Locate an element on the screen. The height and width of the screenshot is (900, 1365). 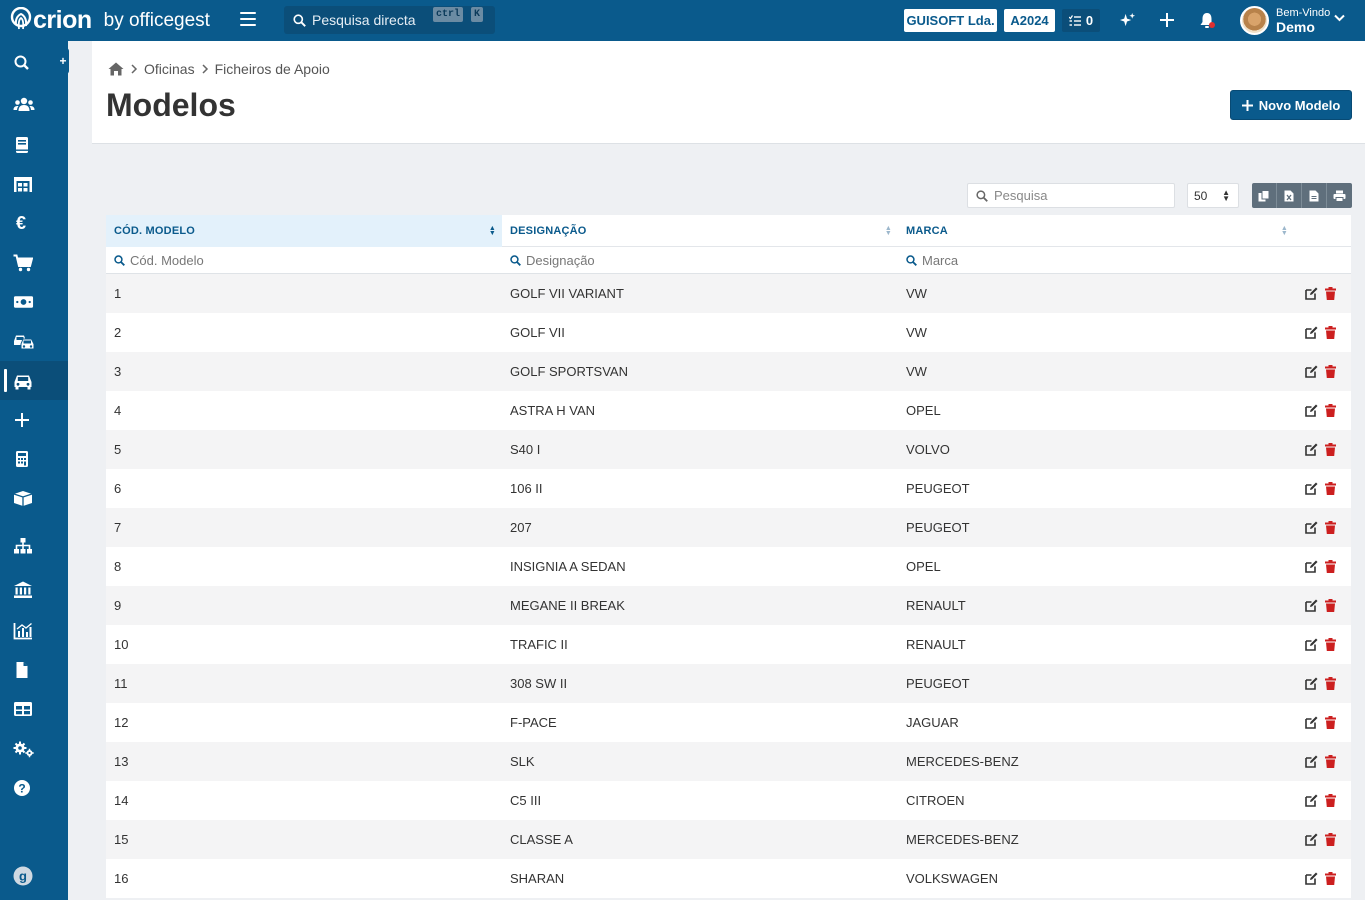
cell-brand: MERCEDES-BENZ is located at coordinates (962, 839).